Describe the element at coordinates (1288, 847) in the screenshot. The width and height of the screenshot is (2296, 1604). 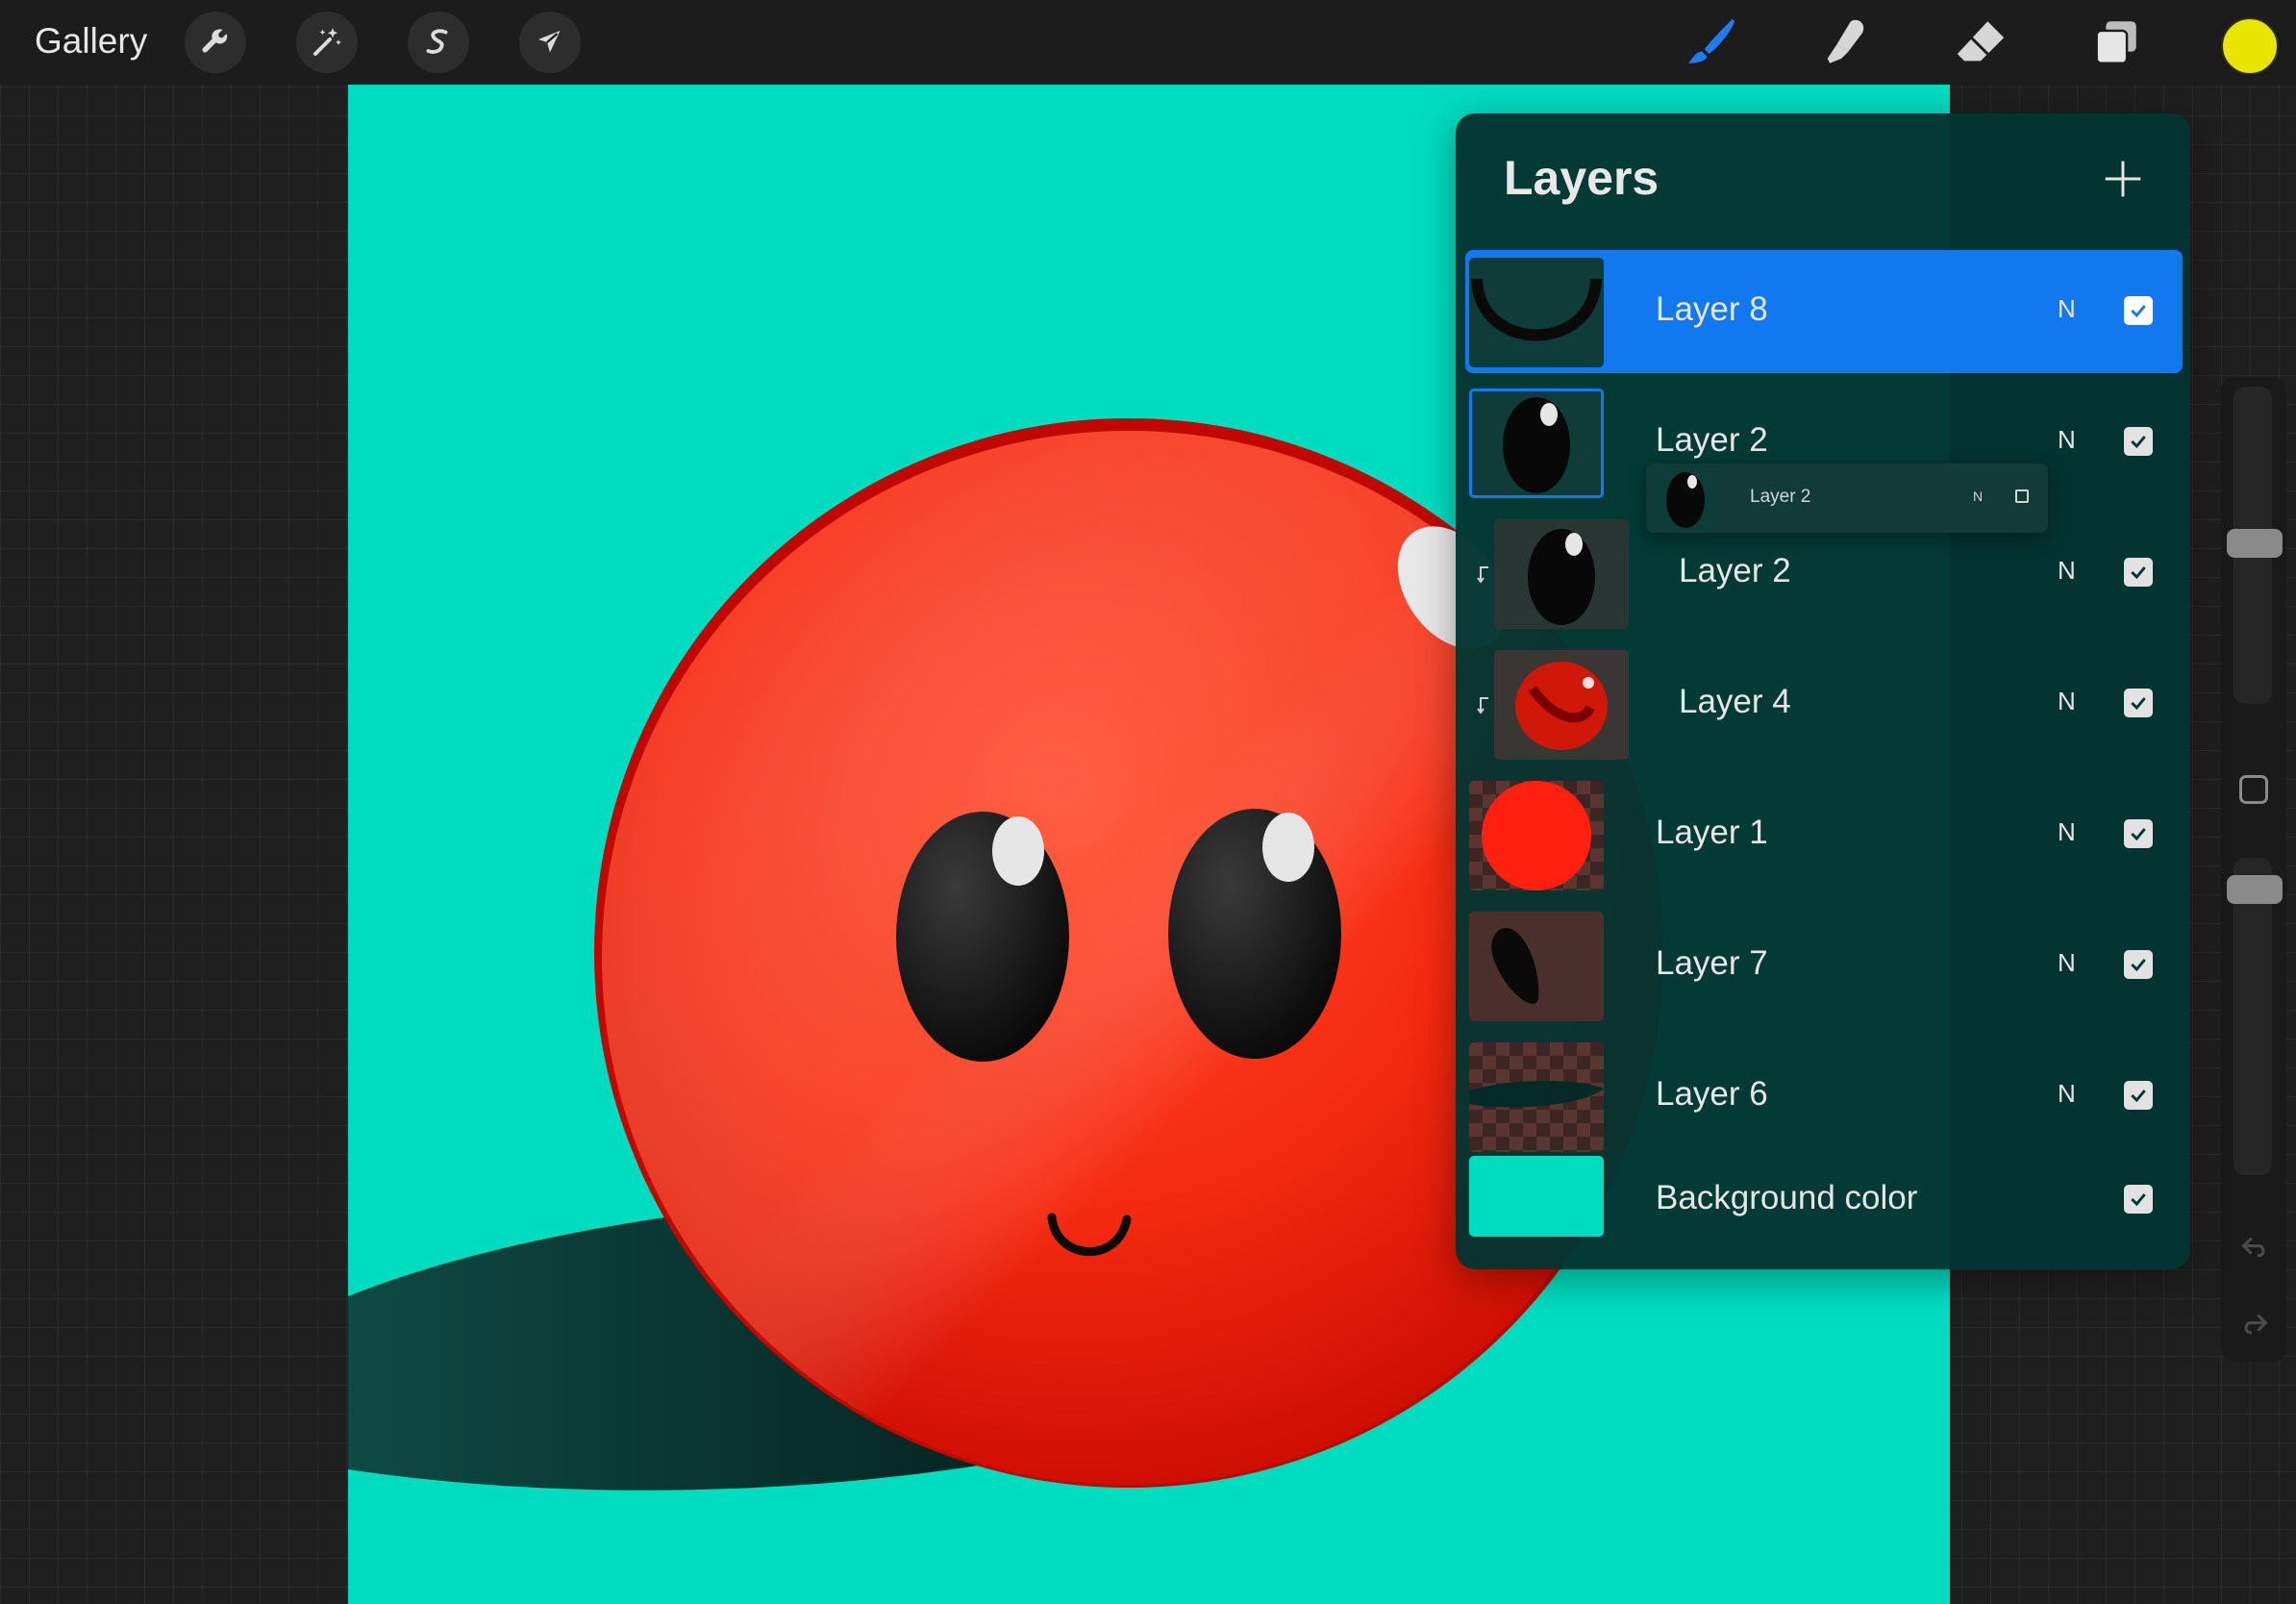
I see `right-eye-highlight` at that location.